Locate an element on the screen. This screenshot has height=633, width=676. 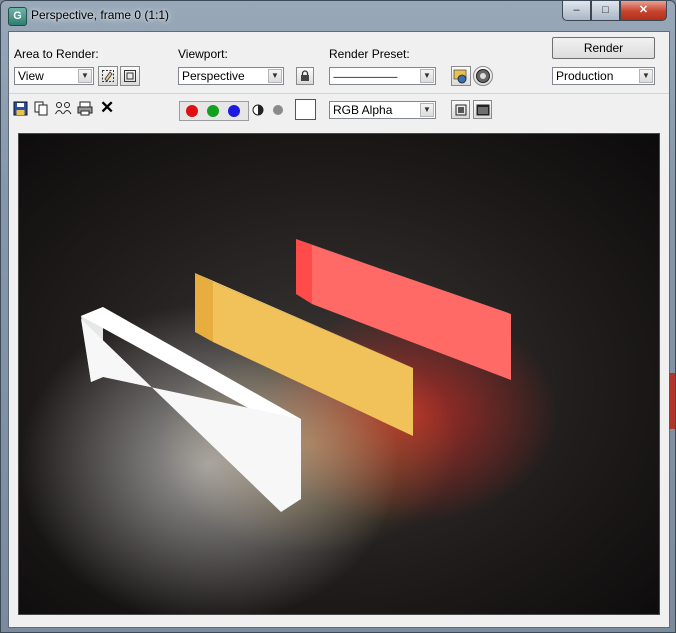
minimize-button: – is located at coordinates (576, 11).